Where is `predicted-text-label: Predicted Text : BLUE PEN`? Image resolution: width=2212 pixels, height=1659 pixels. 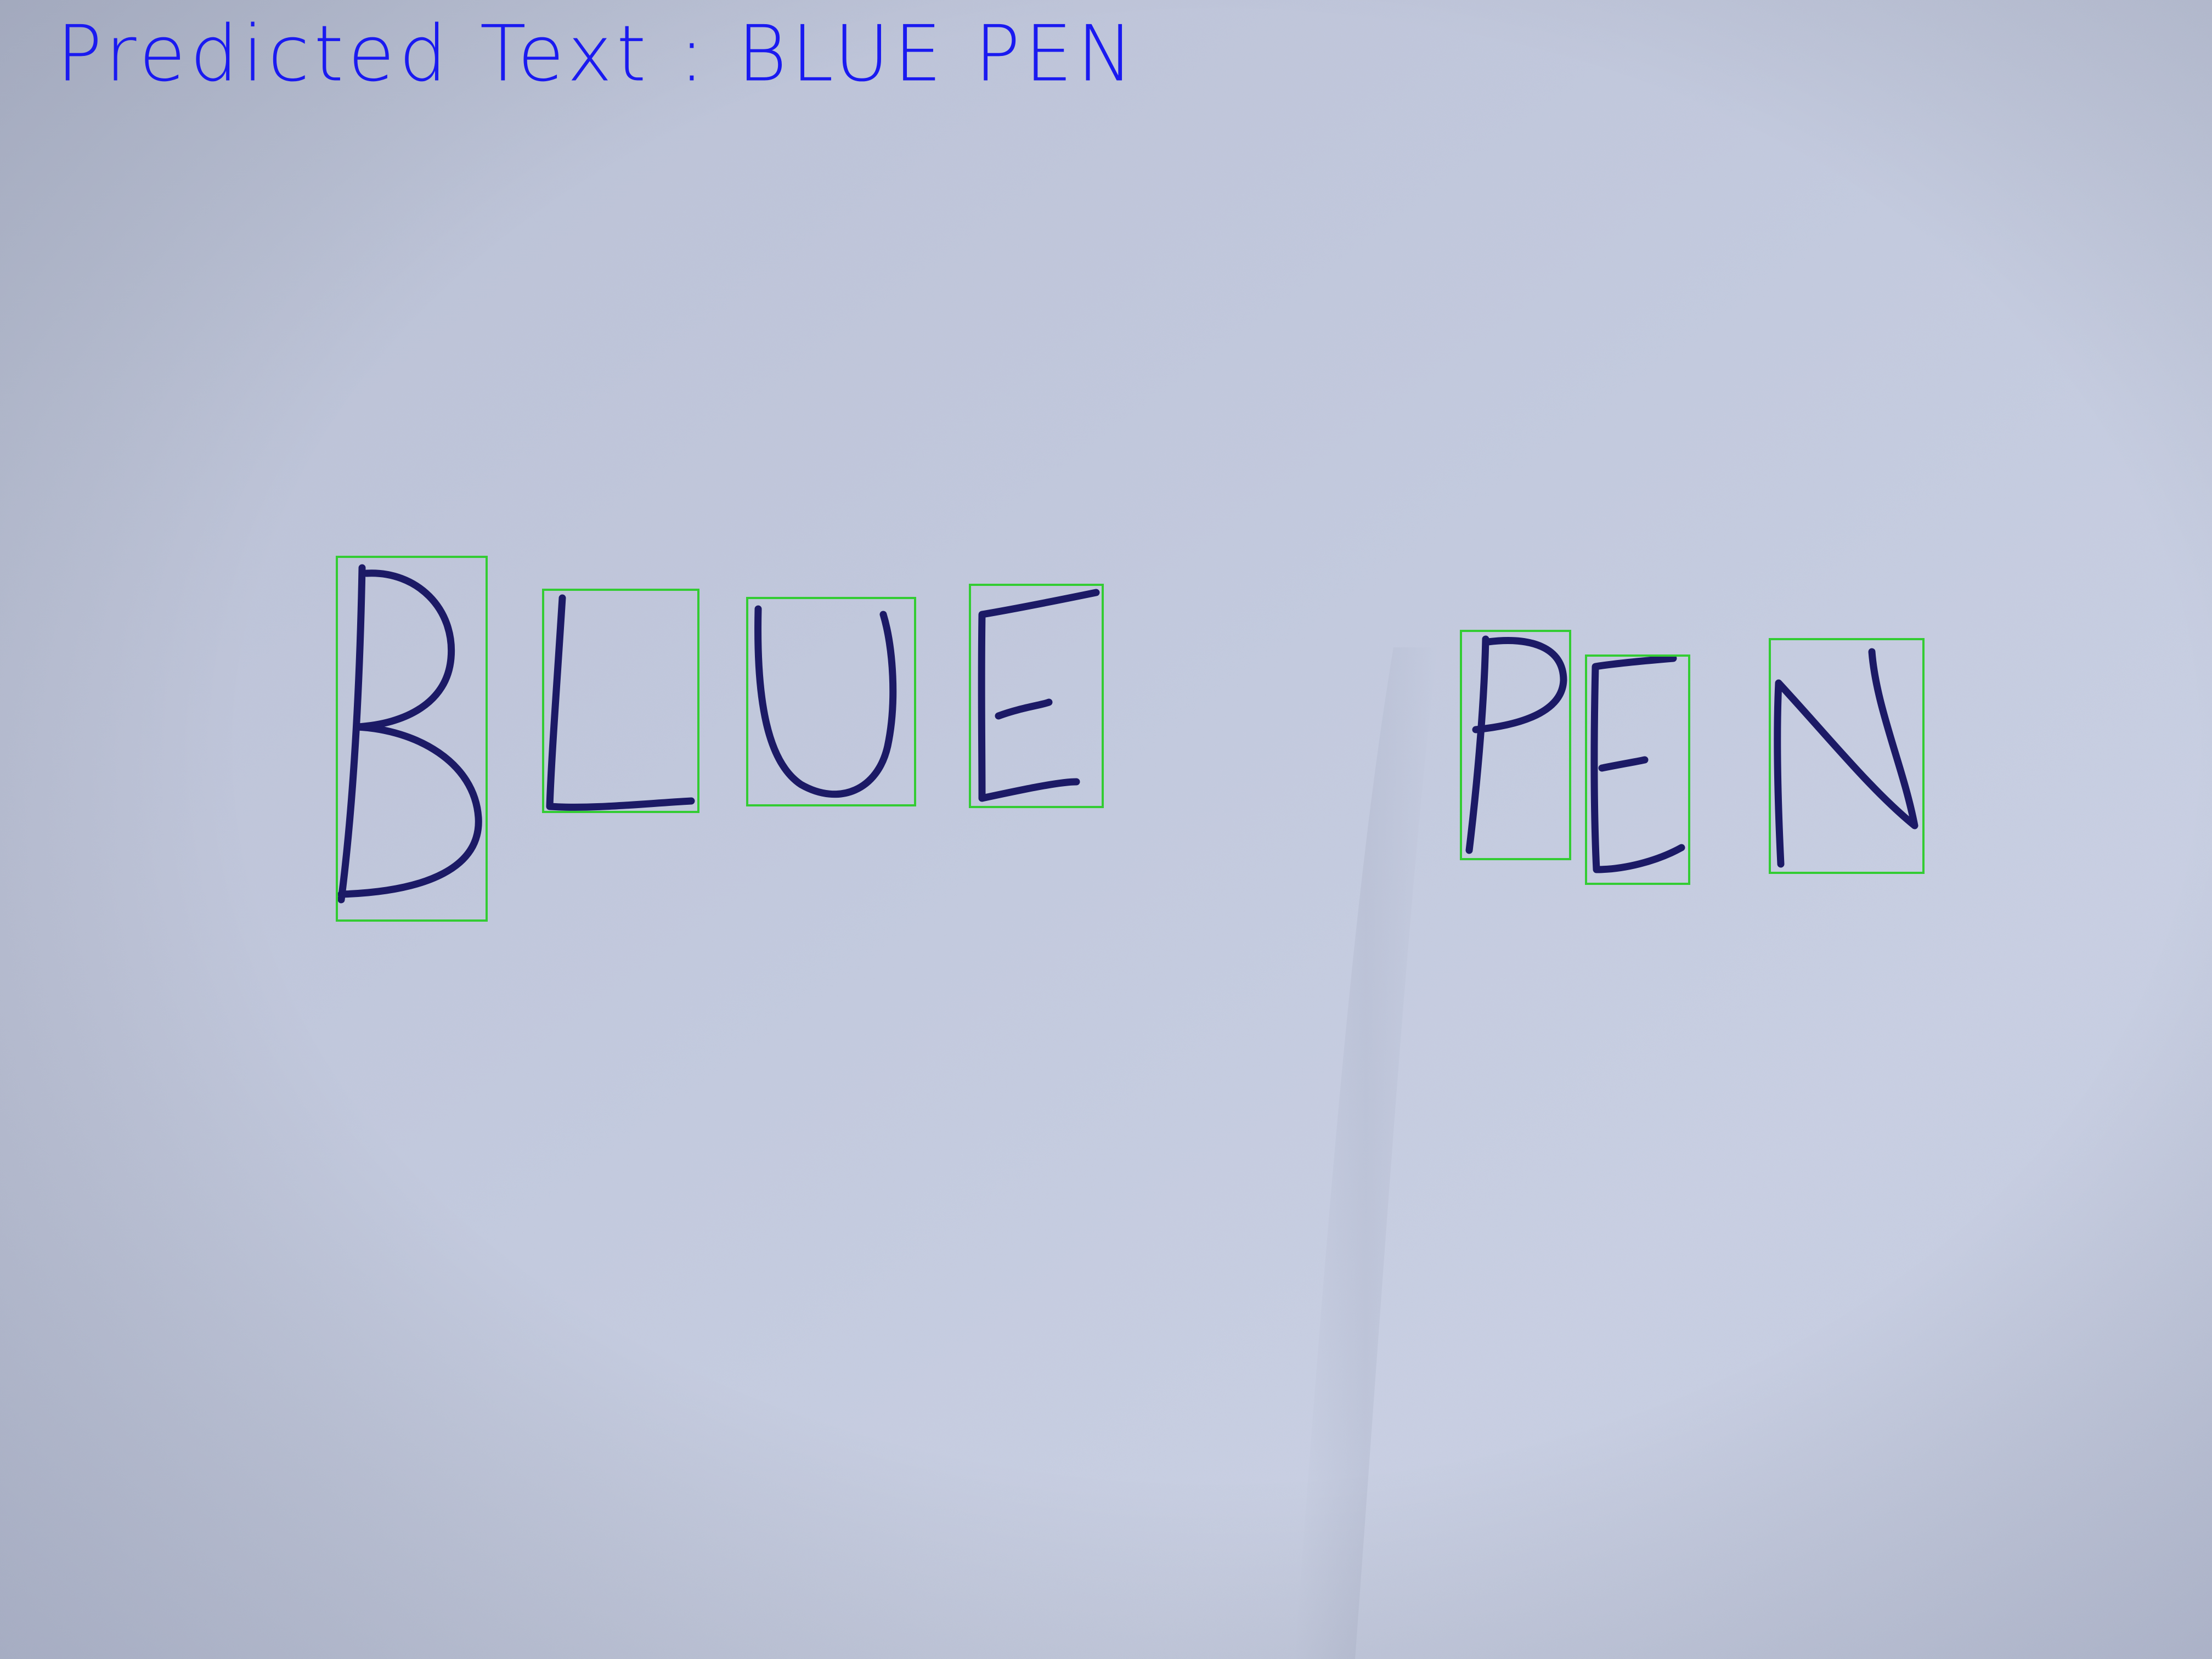 predicted-text-label: Predicted Text : BLUE PEN is located at coordinates (598, 53).